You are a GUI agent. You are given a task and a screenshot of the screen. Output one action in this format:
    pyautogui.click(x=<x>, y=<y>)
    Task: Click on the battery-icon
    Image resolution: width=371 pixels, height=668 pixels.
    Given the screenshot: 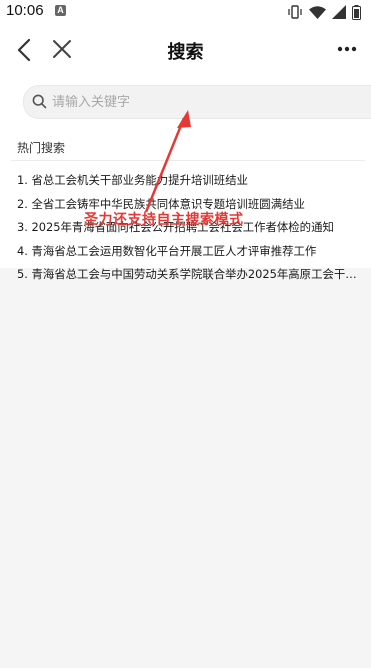 What is the action you would take?
    pyautogui.click(x=356, y=12)
    